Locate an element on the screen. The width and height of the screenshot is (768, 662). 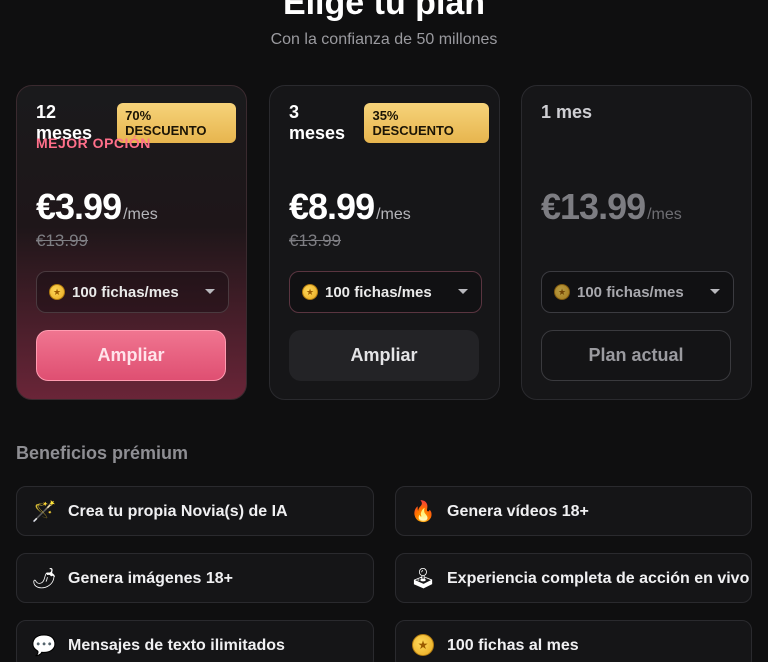
benefit-item: 🕹 Experiencia completa de acción en vivo is located at coordinates (573, 578).